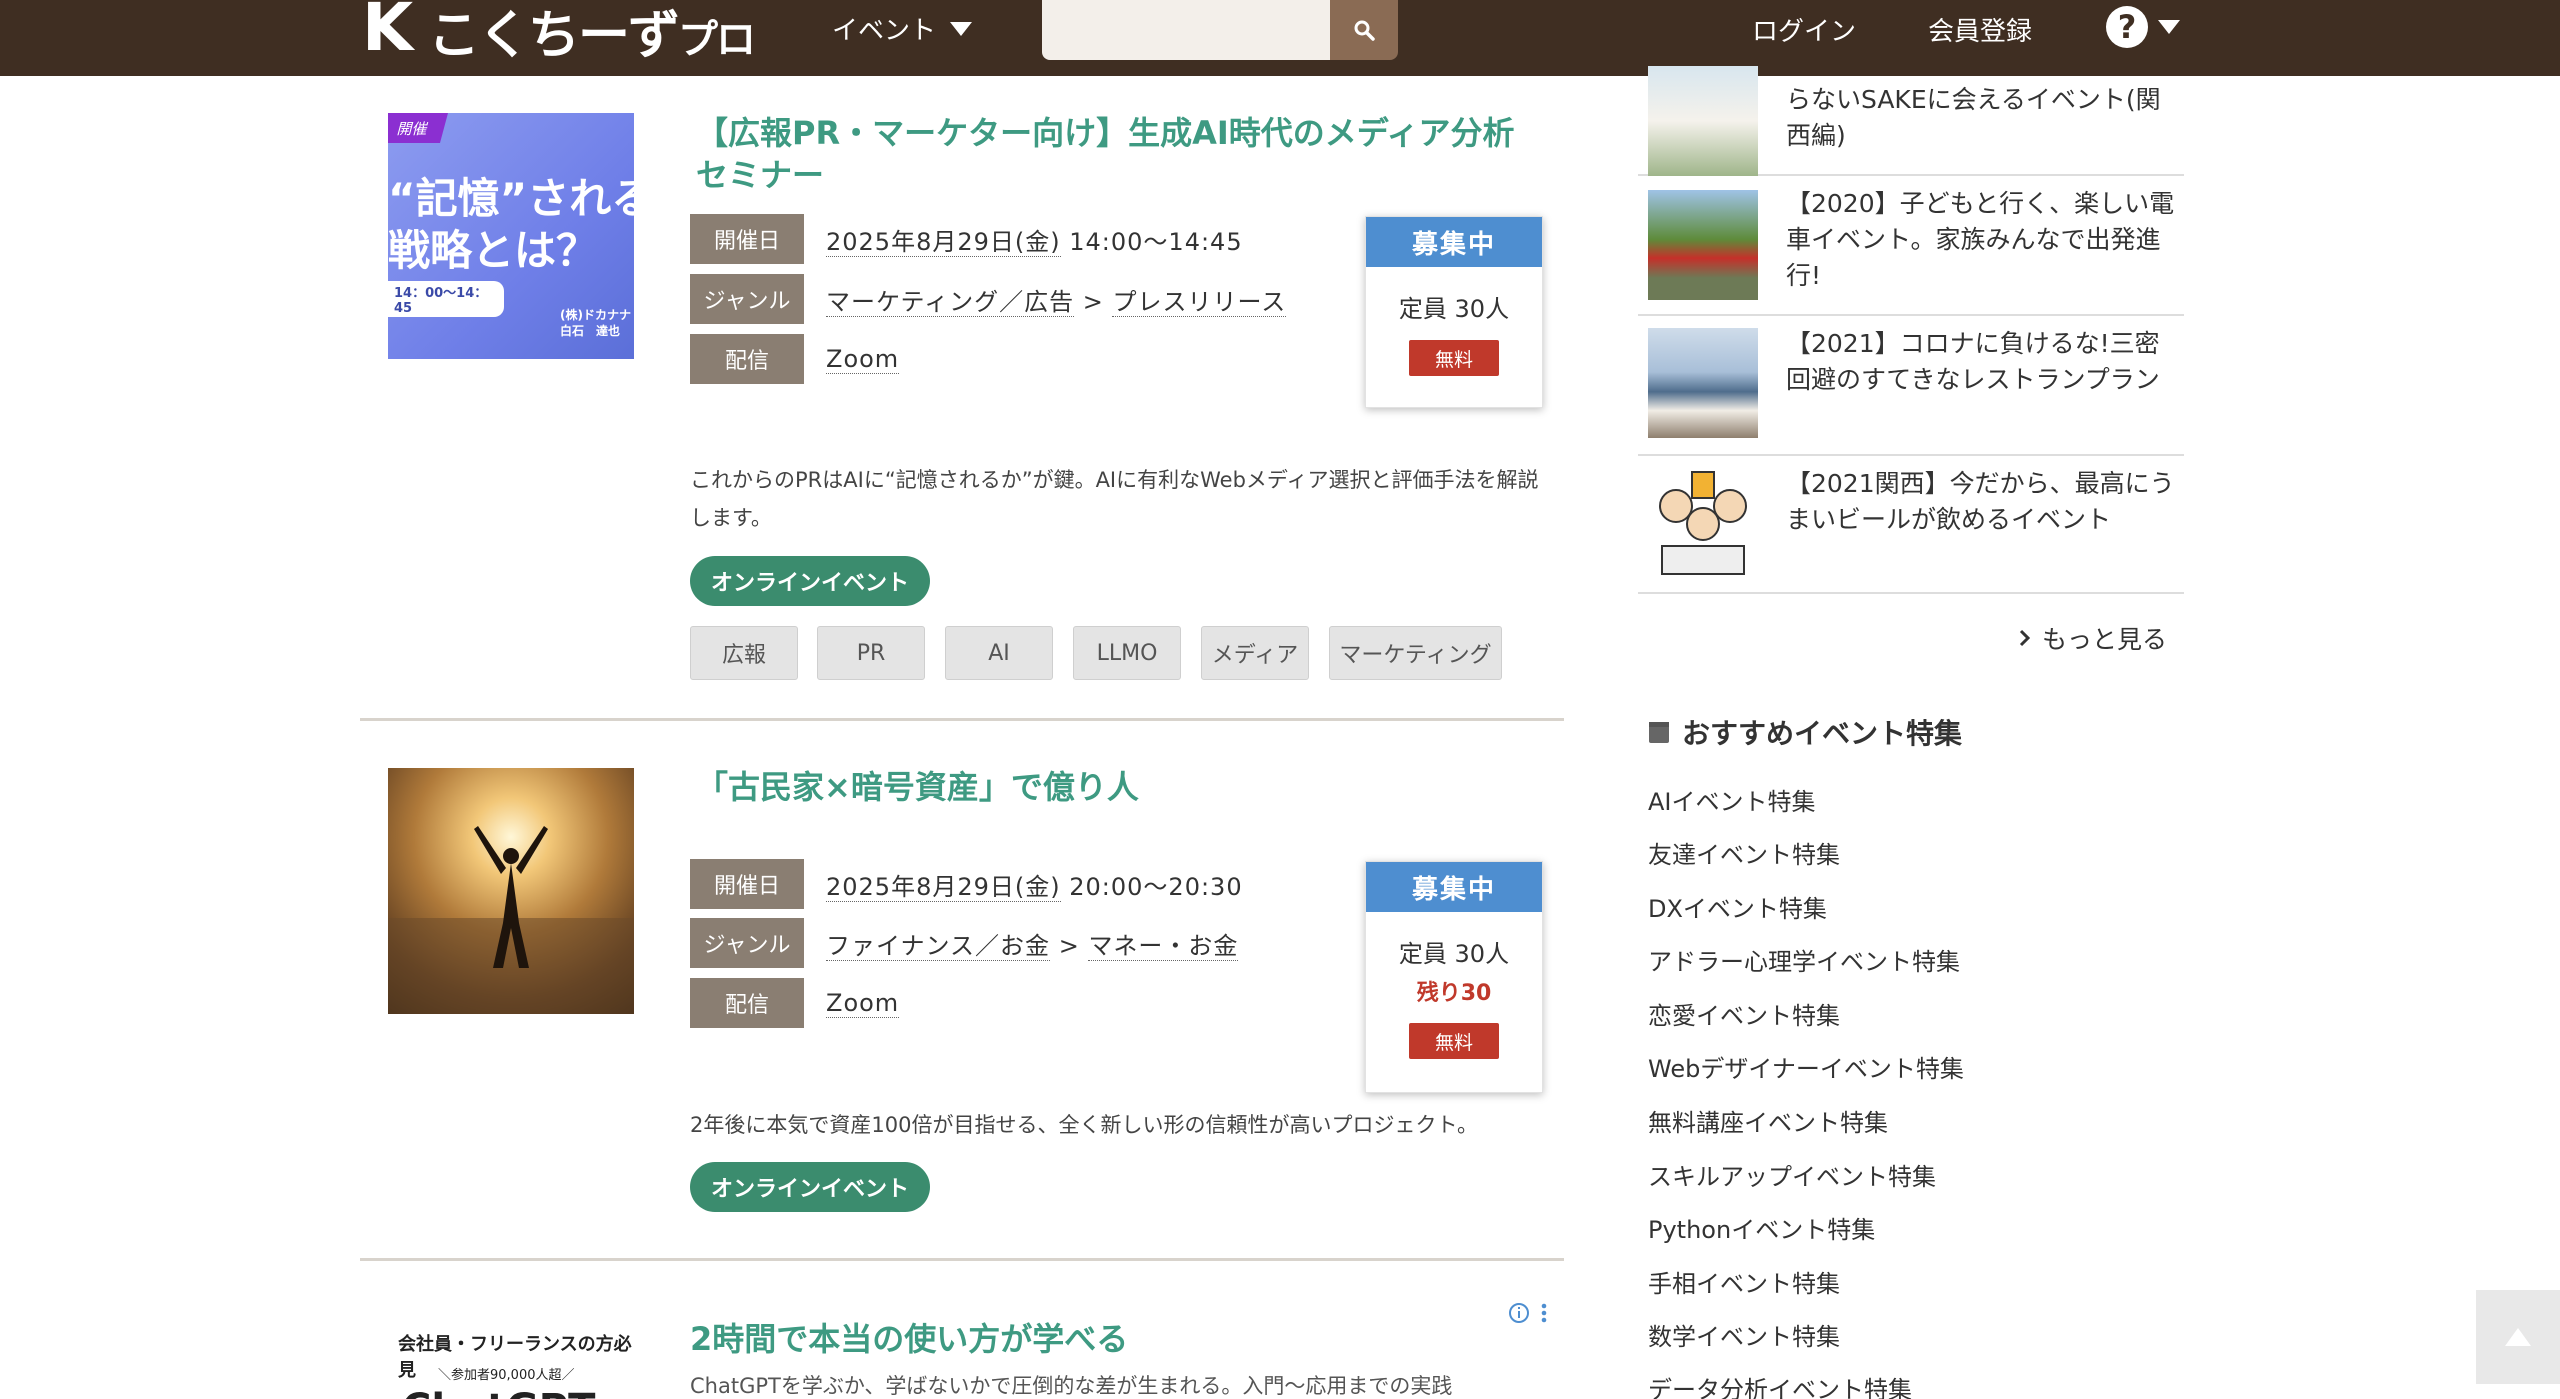  Describe the element at coordinates (744, 653) in the screenshot. I see `tag-chip: 広報` at that location.